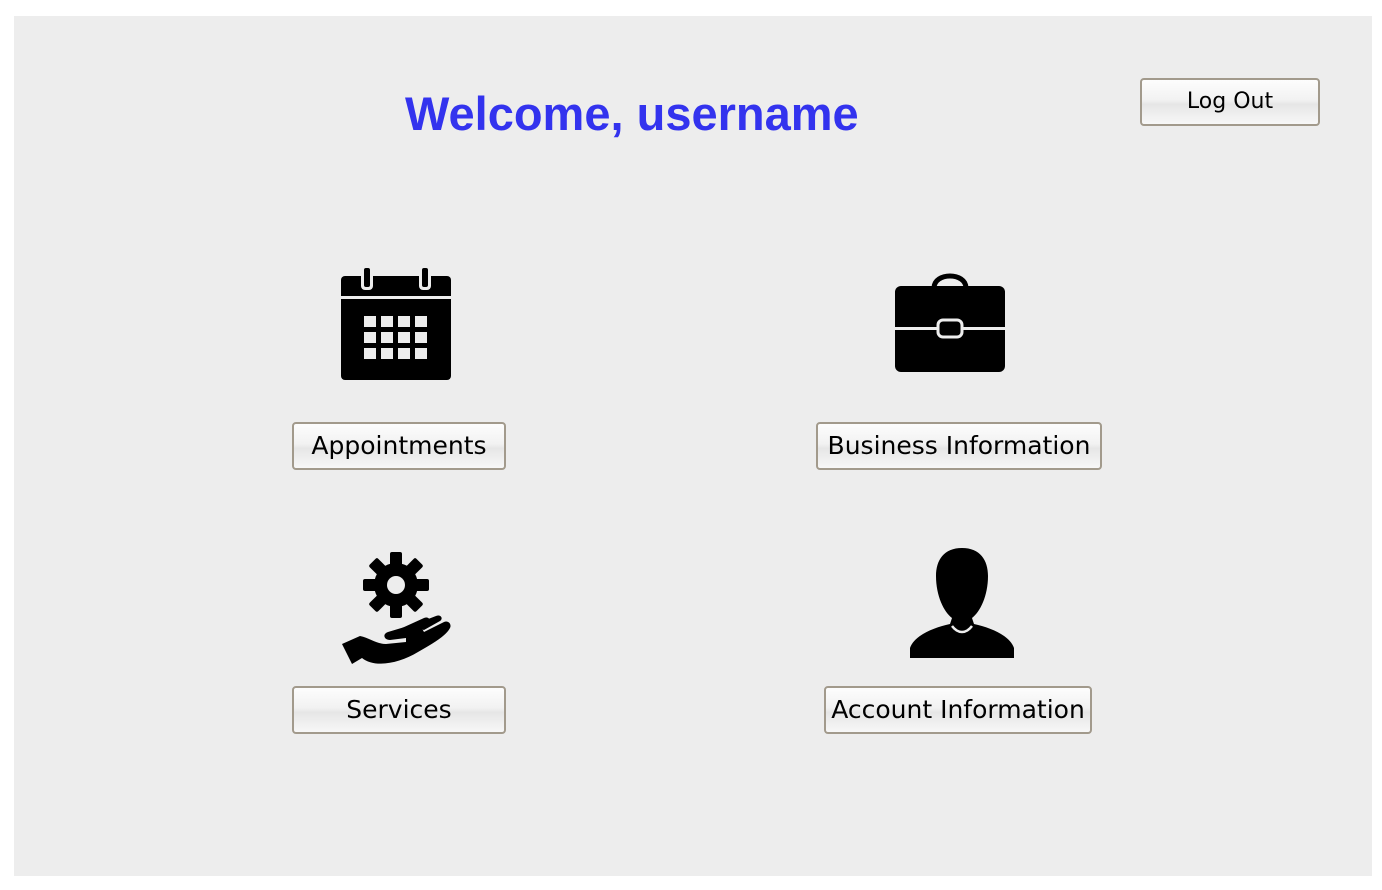  Describe the element at coordinates (399, 710) in the screenshot. I see `services-button: Services` at that location.